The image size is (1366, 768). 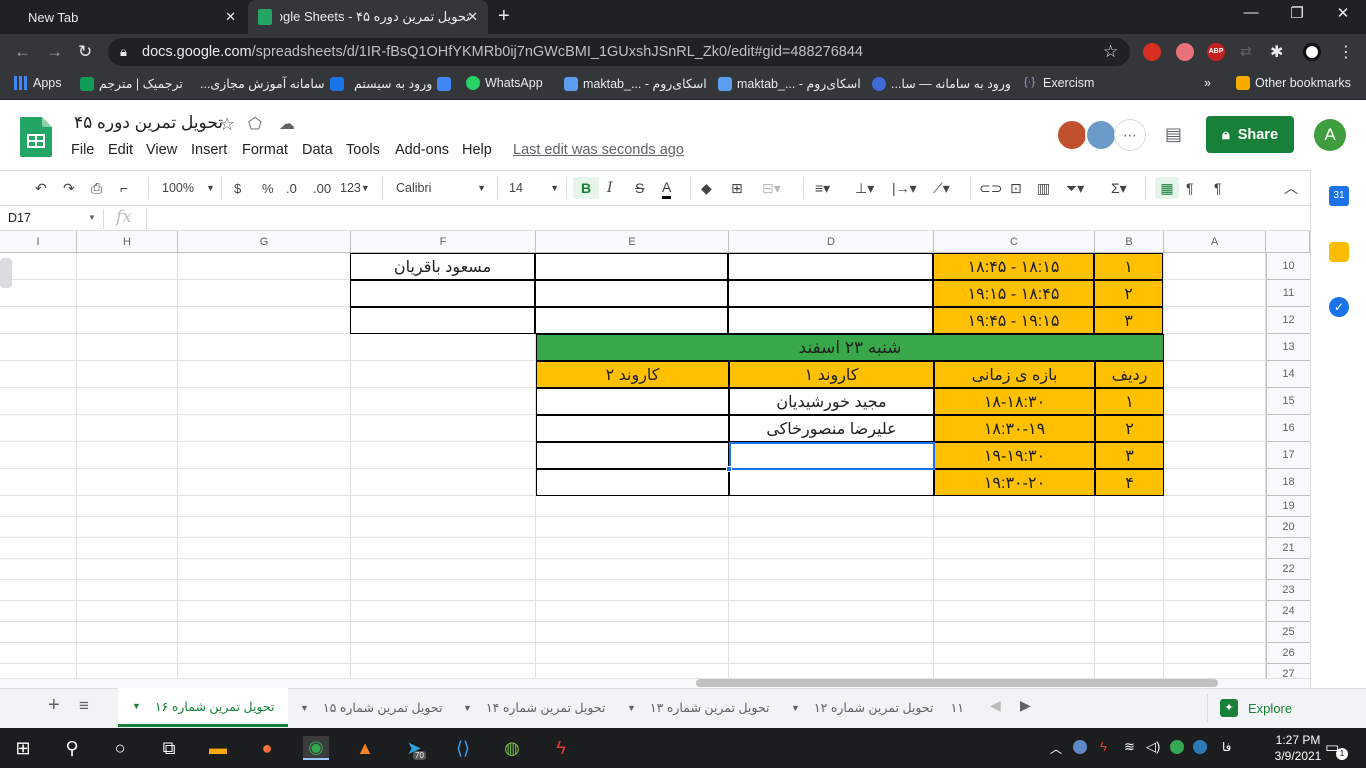 What do you see at coordinates (38, 611) in the screenshot?
I see `cell-I24` at bounding box center [38, 611].